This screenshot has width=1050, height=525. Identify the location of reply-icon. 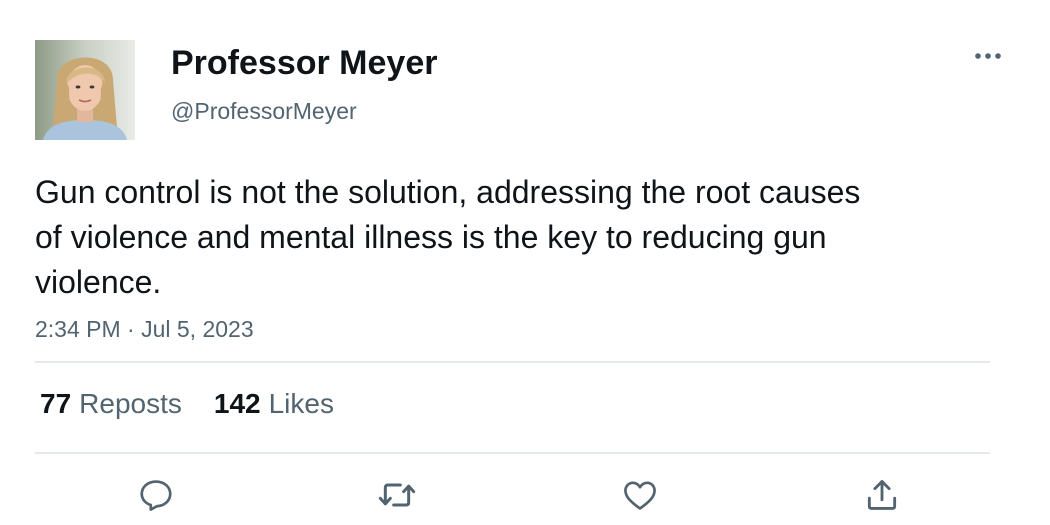
(156, 495).